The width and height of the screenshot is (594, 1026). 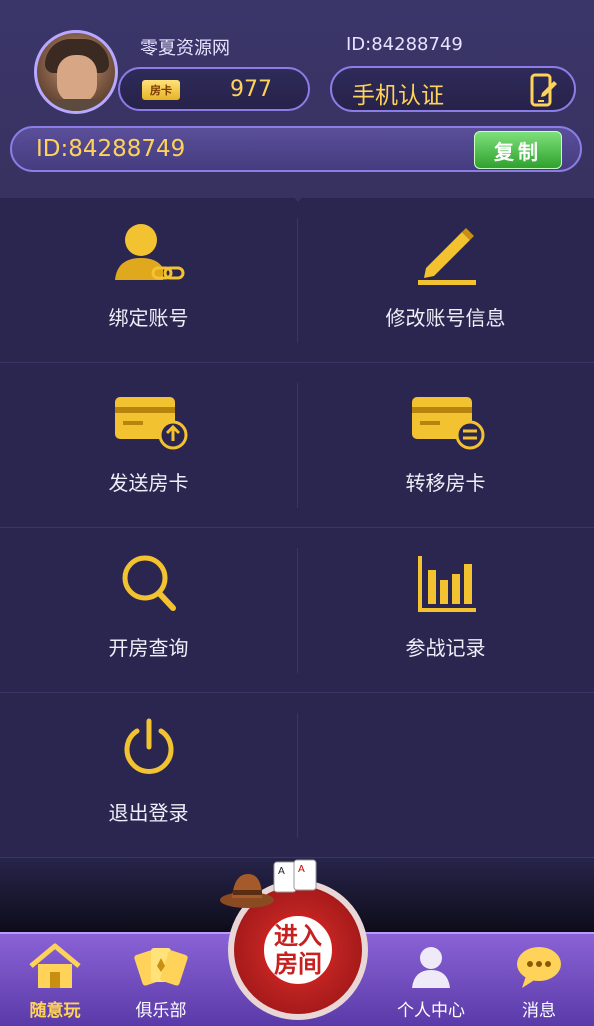 I want to click on menu-item-edit-account: 修改账号信息, so click(x=445, y=280).